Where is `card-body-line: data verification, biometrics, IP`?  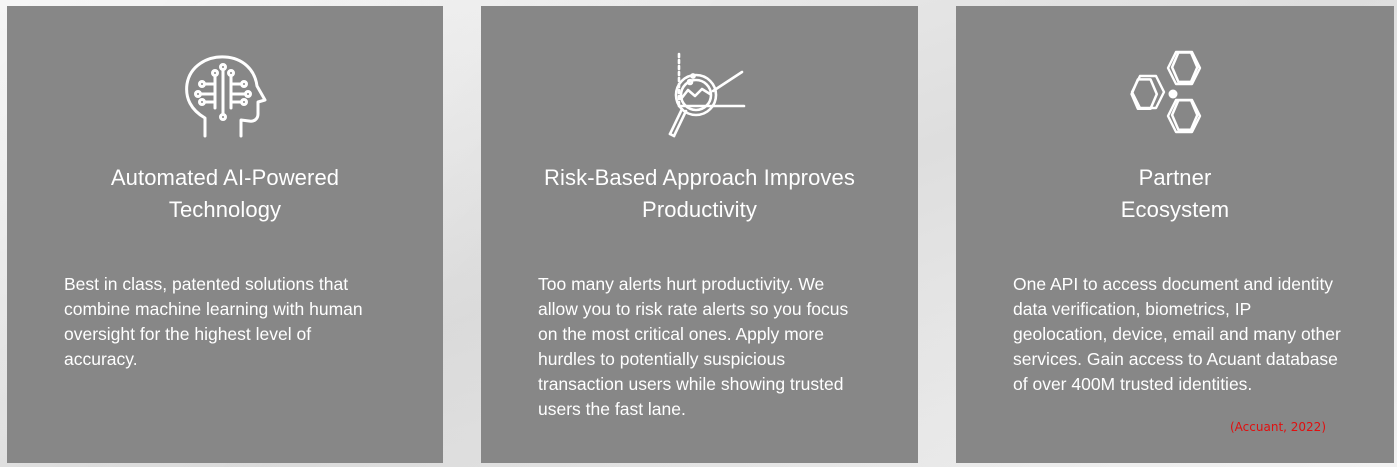 card-body-line: data verification, biometrics, IP is located at coordinates (1132, 309).